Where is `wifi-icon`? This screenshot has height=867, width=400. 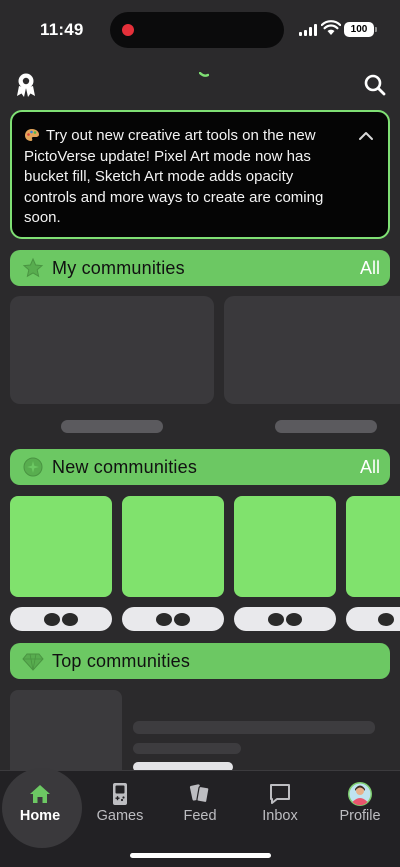
wifi-icon is located at coordinates (331, 27).